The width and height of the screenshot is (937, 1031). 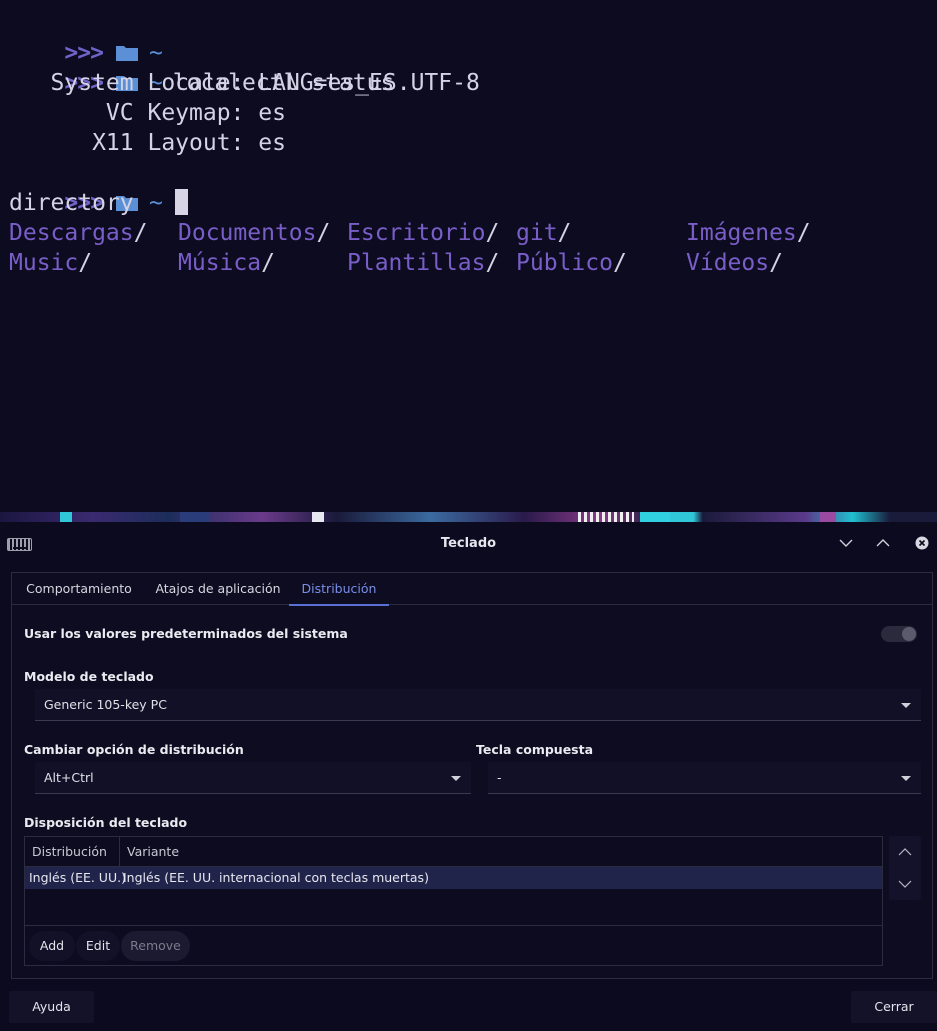 What do you see at coordinates (905, 852) in the screenshot?
I see `move-up-icon` at bounding box center [905, 852].